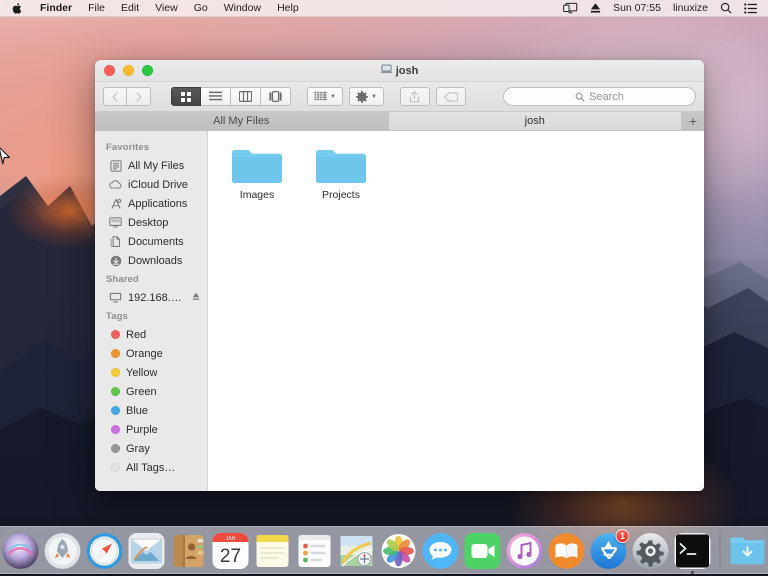  I want to click on column-view-button, so click(246, 96).